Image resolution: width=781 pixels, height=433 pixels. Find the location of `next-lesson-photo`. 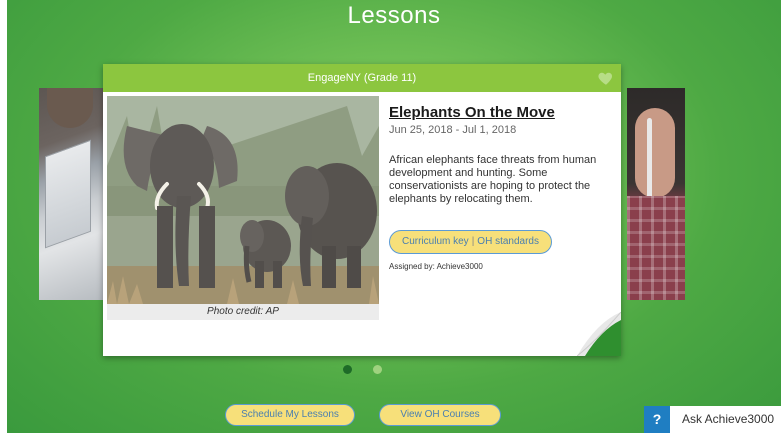

next-lesson-photo is located at coordinates (656, 194).